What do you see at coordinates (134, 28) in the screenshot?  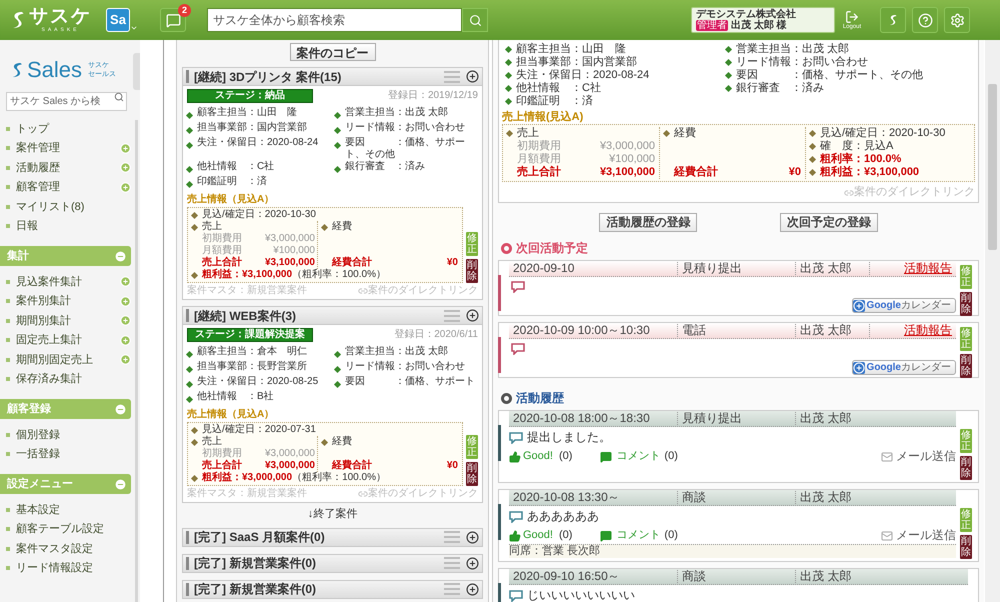 I see `caret-icon` at bounding box center [134, 28].